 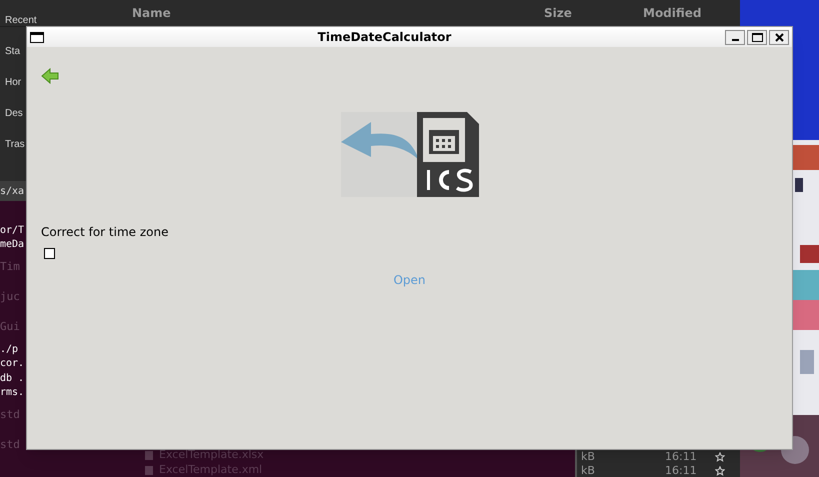 What do you see at coordinates (37, 37) in the screenshot?
I see `window-menu-icon` at bounding box center [37, 37].